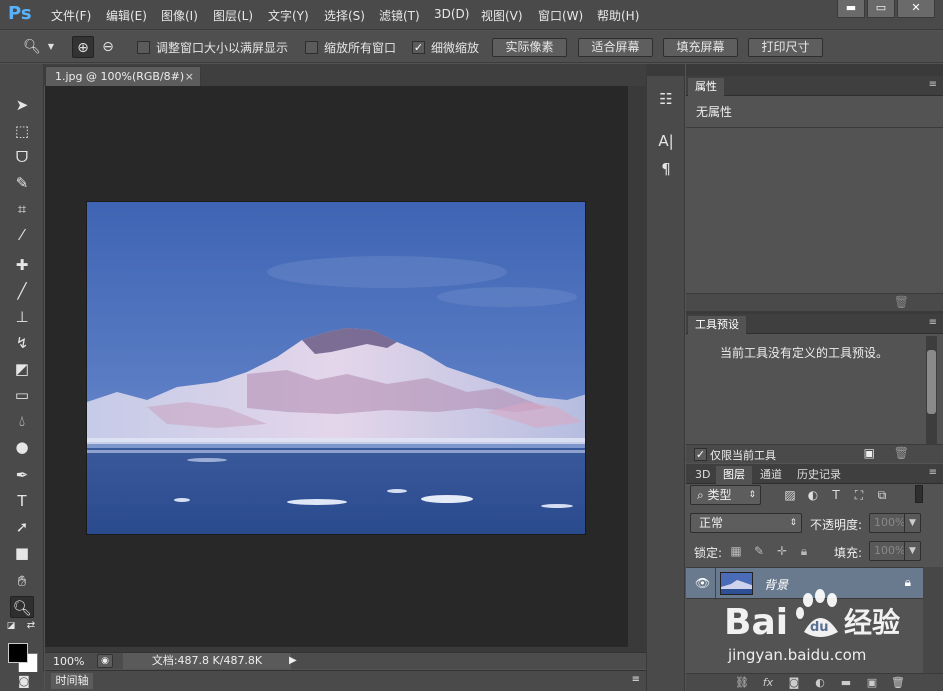  What do you see at coordinates (22, 131) in the screenshot?
I see `marquee-tool-icon: ⬚` at bounding box center [22, 131].